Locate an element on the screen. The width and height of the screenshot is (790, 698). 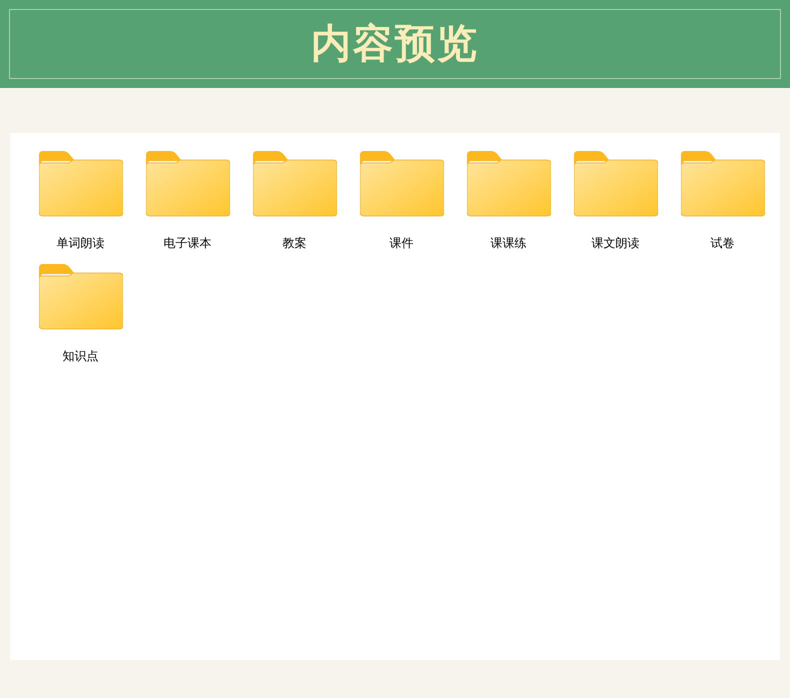
folder-item: 教案 is located at coordinates (294, 201).